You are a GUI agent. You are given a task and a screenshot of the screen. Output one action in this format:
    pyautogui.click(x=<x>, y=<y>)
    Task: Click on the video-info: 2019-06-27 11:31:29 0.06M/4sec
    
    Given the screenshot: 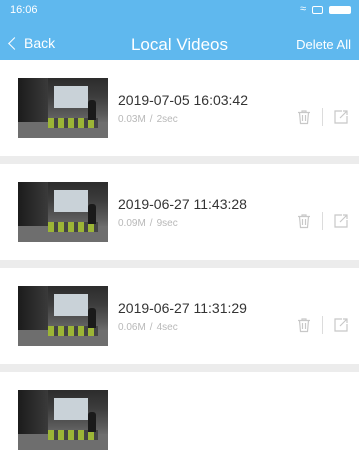 What is the action you would take?
    pyautogui.click(x=182, y=316)
    